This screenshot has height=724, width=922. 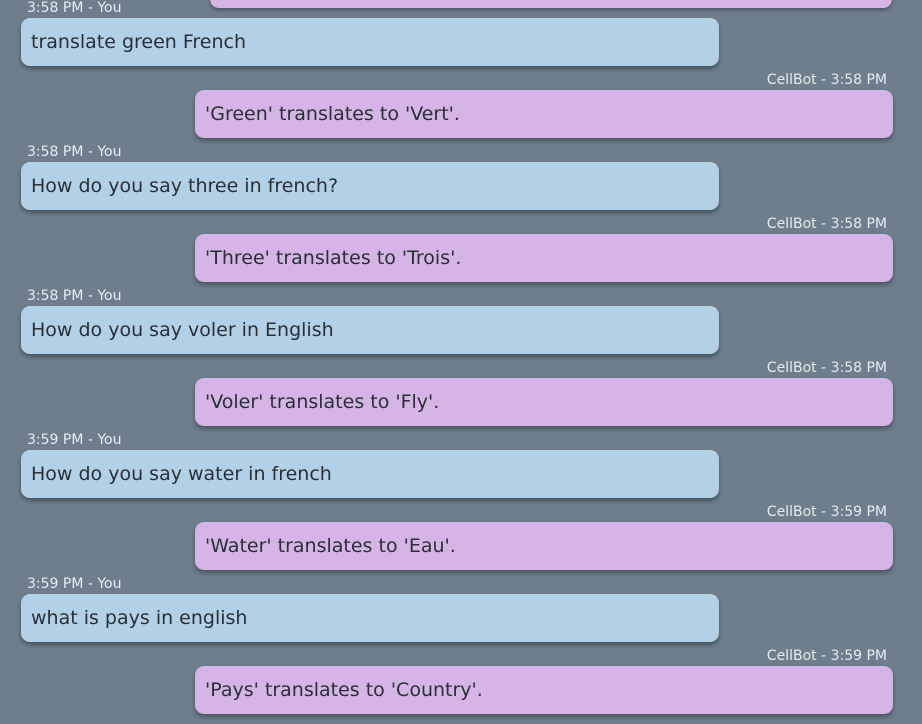 I want to click on user-message-bubble: translate green French, so click(x=370, y=42).